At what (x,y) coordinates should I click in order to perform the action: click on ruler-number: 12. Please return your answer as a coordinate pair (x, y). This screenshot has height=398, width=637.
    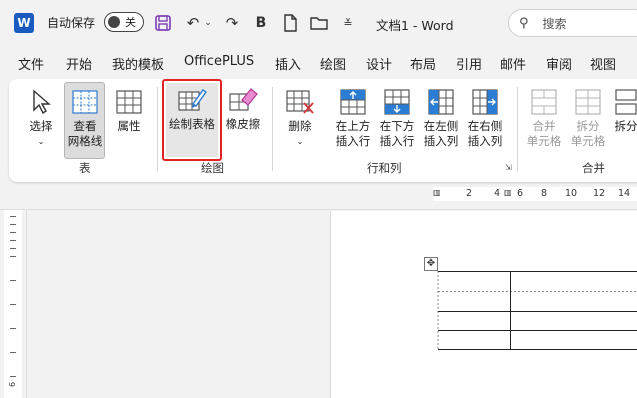
    Looking at the image, I should click on (599, 193).